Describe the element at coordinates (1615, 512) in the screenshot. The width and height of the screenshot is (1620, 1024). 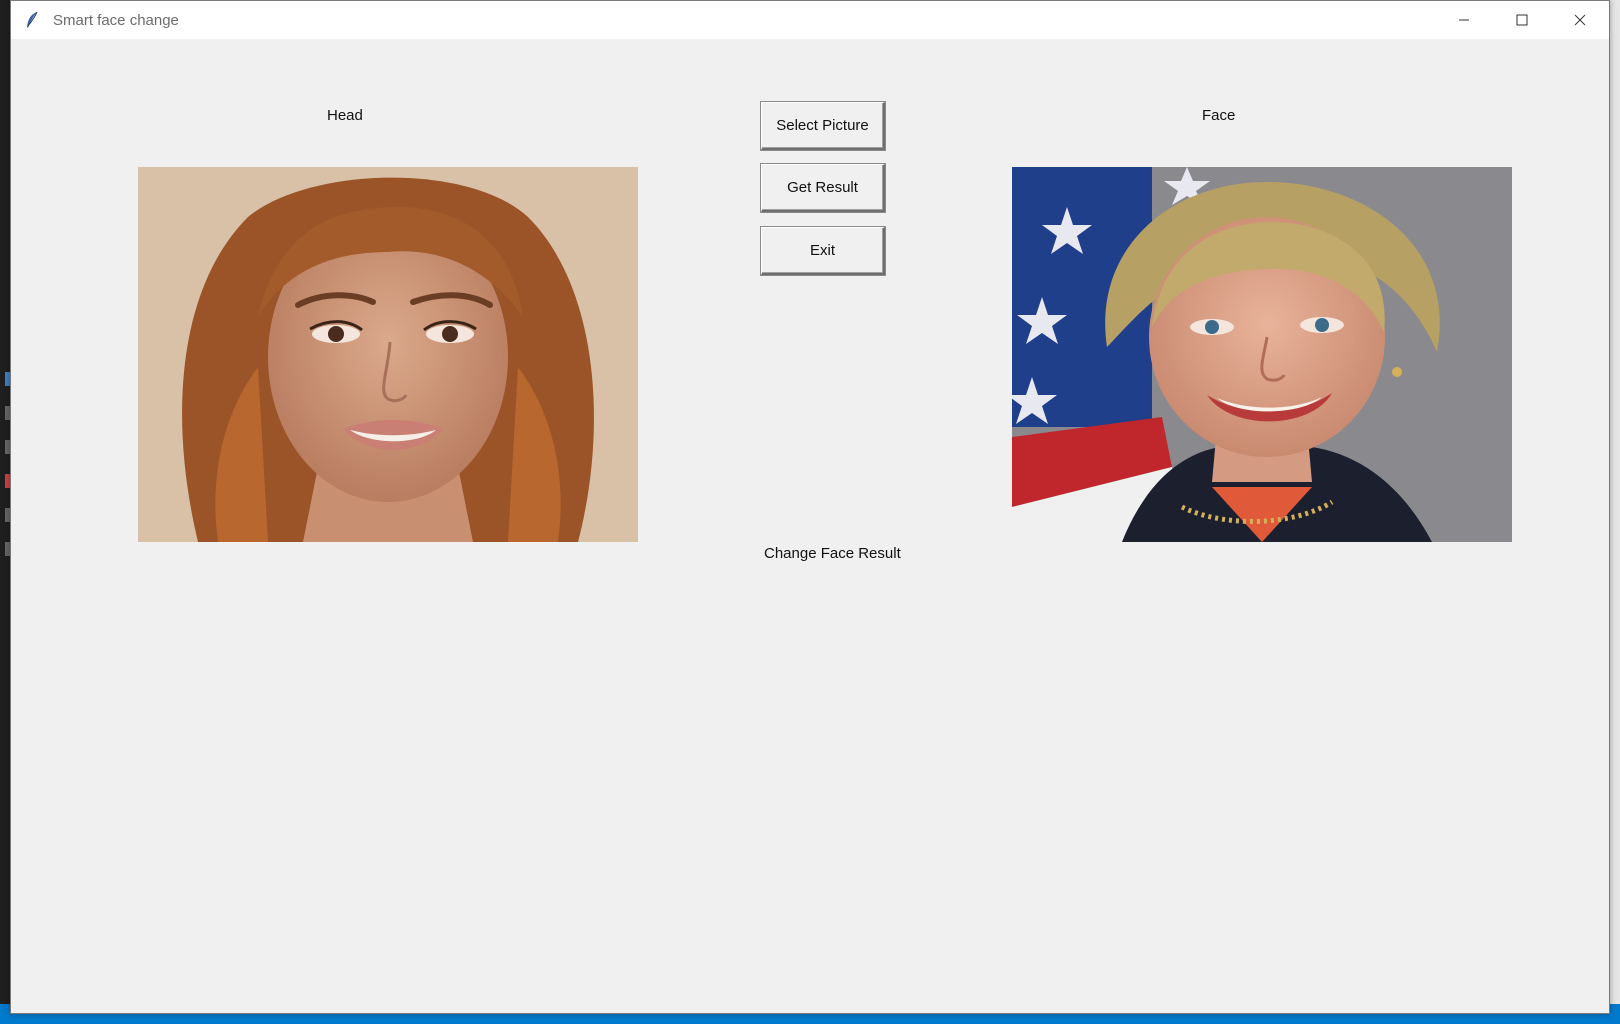
I see `background-ide-edge` at that location.